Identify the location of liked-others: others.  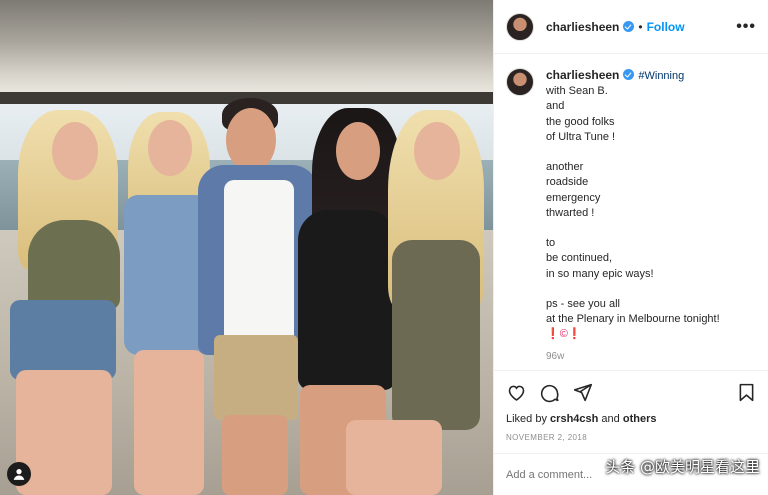
(640, 419).